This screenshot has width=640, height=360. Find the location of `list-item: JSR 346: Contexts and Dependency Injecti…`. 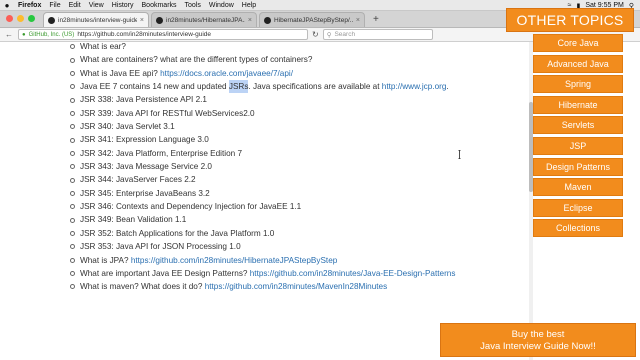

list-item: JSR 346: Contexts and Dependency Injecti… is located at coordinates (262, 206).